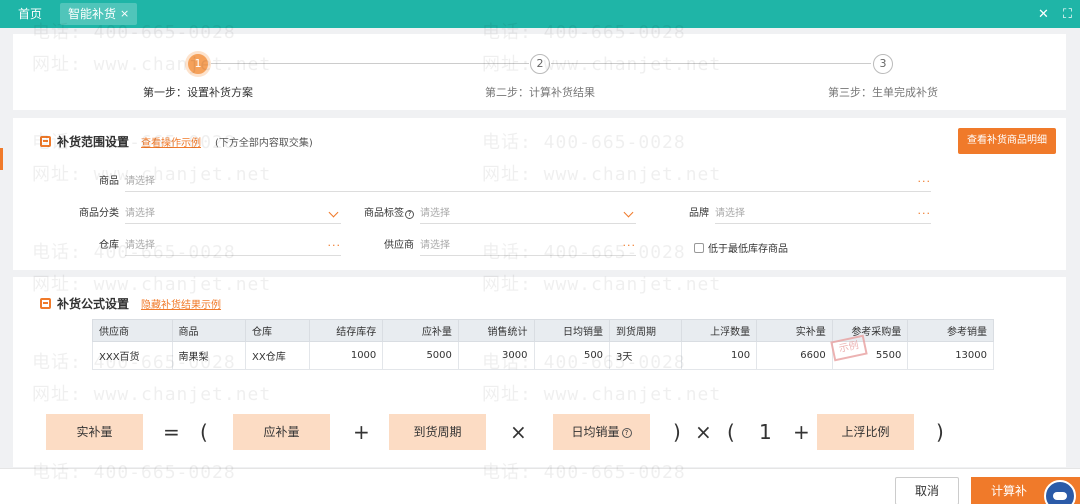 This screenshot has width=1080, height=504. I want to click on steps-panel: 1 第一步：设置补货方案 2 第二步：计算补货结果 3 第三步：生单完成补货, so click(539, 72).